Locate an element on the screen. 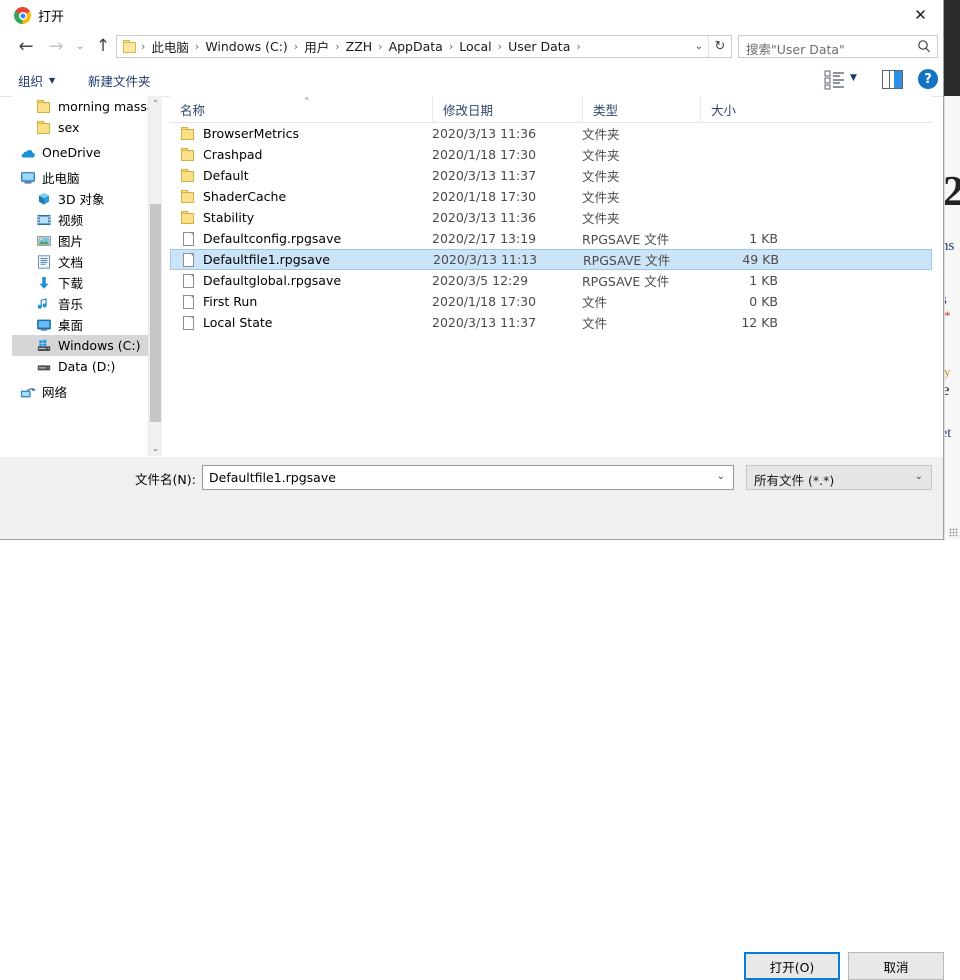 This screenshot has height=980, width=960. sidebar-item-downloads: 下载 is located at coordinates (80, 282).